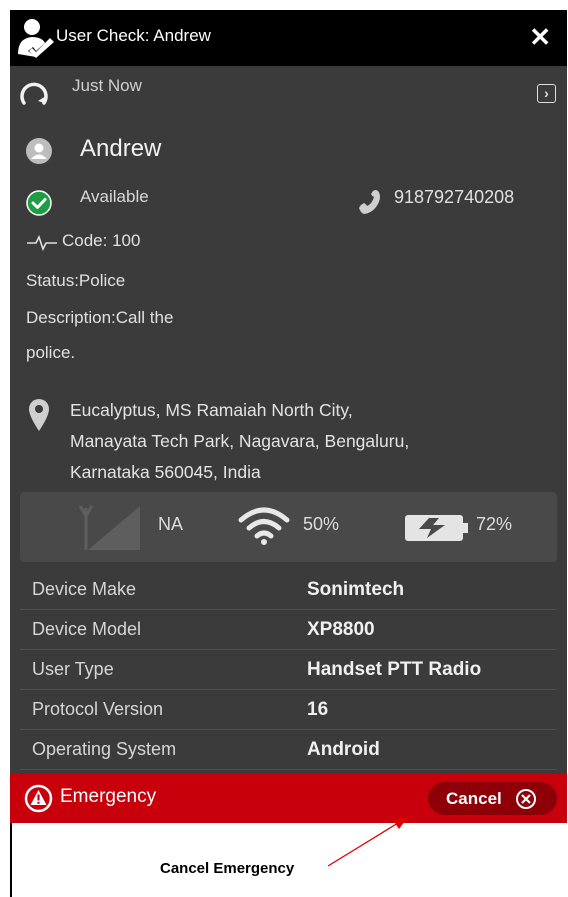 The height and width of the screenshot is (897, 568). I want to click on annotation-label: Cancel Emergency, so click(227, 868).